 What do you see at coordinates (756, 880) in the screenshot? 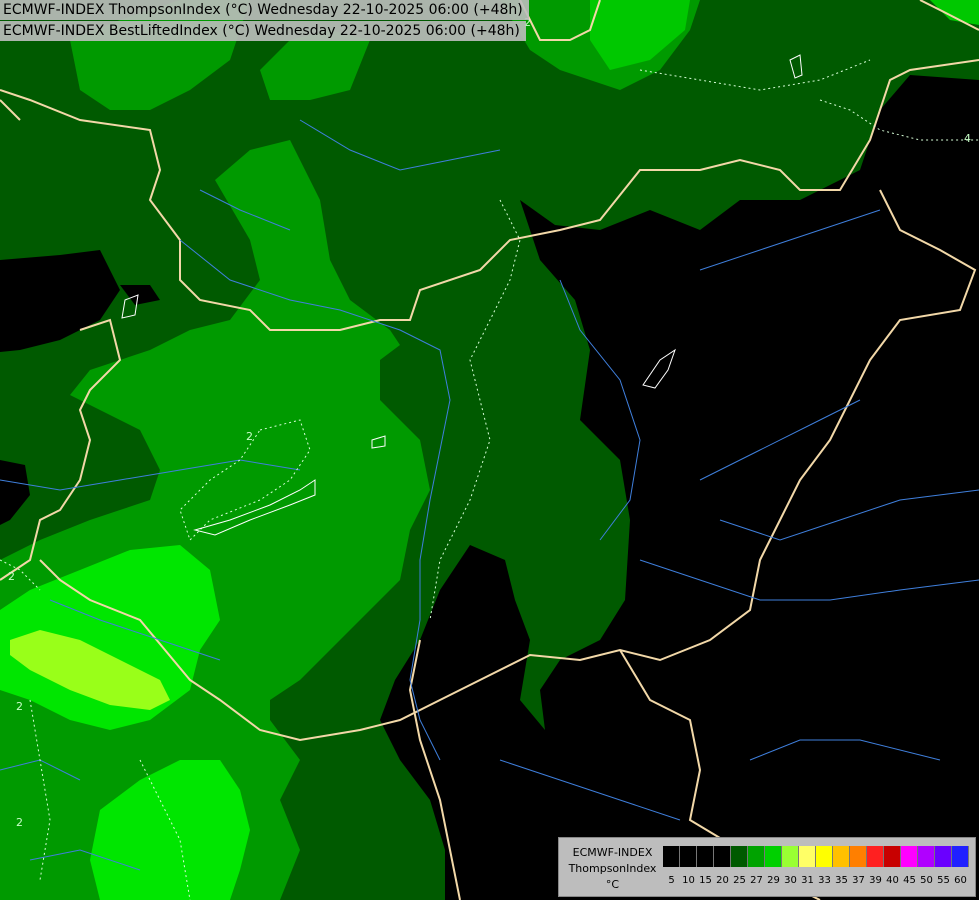
I see `legend-tick: 27` at bounding box center [756, 880].